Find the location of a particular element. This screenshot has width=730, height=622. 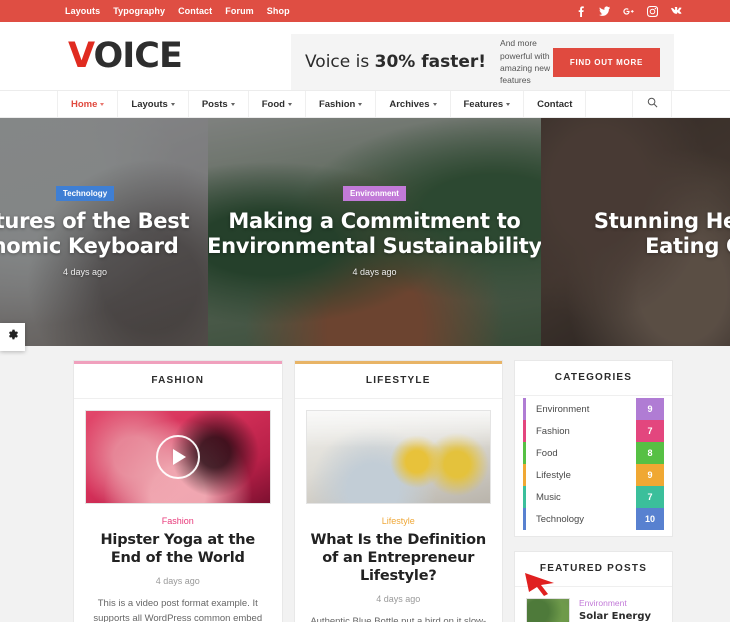

topbar-link-contact: Contact is located at coordinates (195, 11).